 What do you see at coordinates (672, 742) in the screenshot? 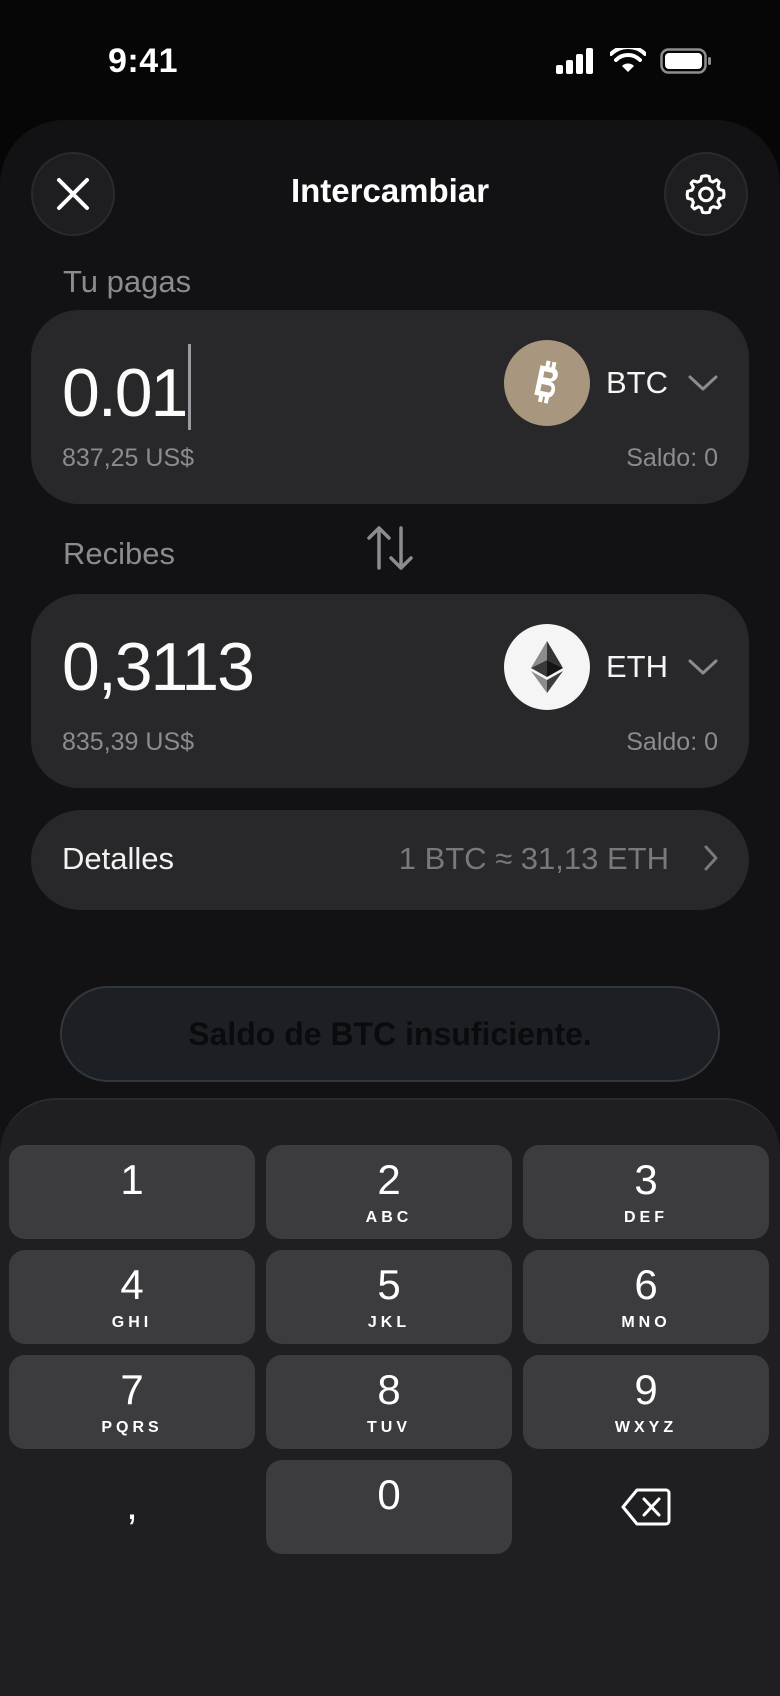
I see `receive-balance: Saldo: 0` at bounding box center [672, 742].